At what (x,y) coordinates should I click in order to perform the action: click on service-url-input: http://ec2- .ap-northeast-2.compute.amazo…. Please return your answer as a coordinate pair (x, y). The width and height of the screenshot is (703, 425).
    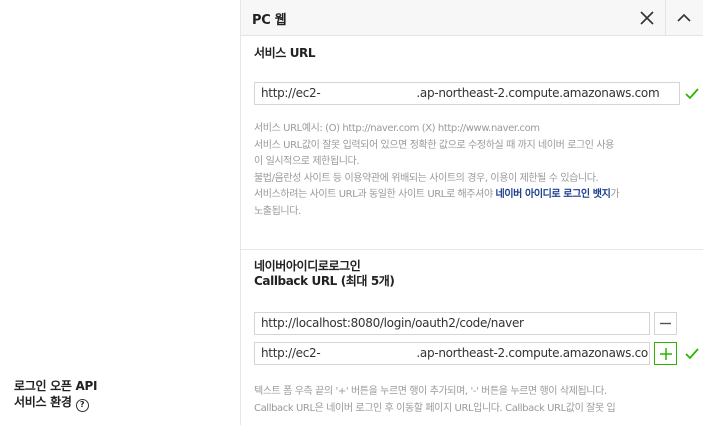
    Looking at the image, I should click on (467, 93).